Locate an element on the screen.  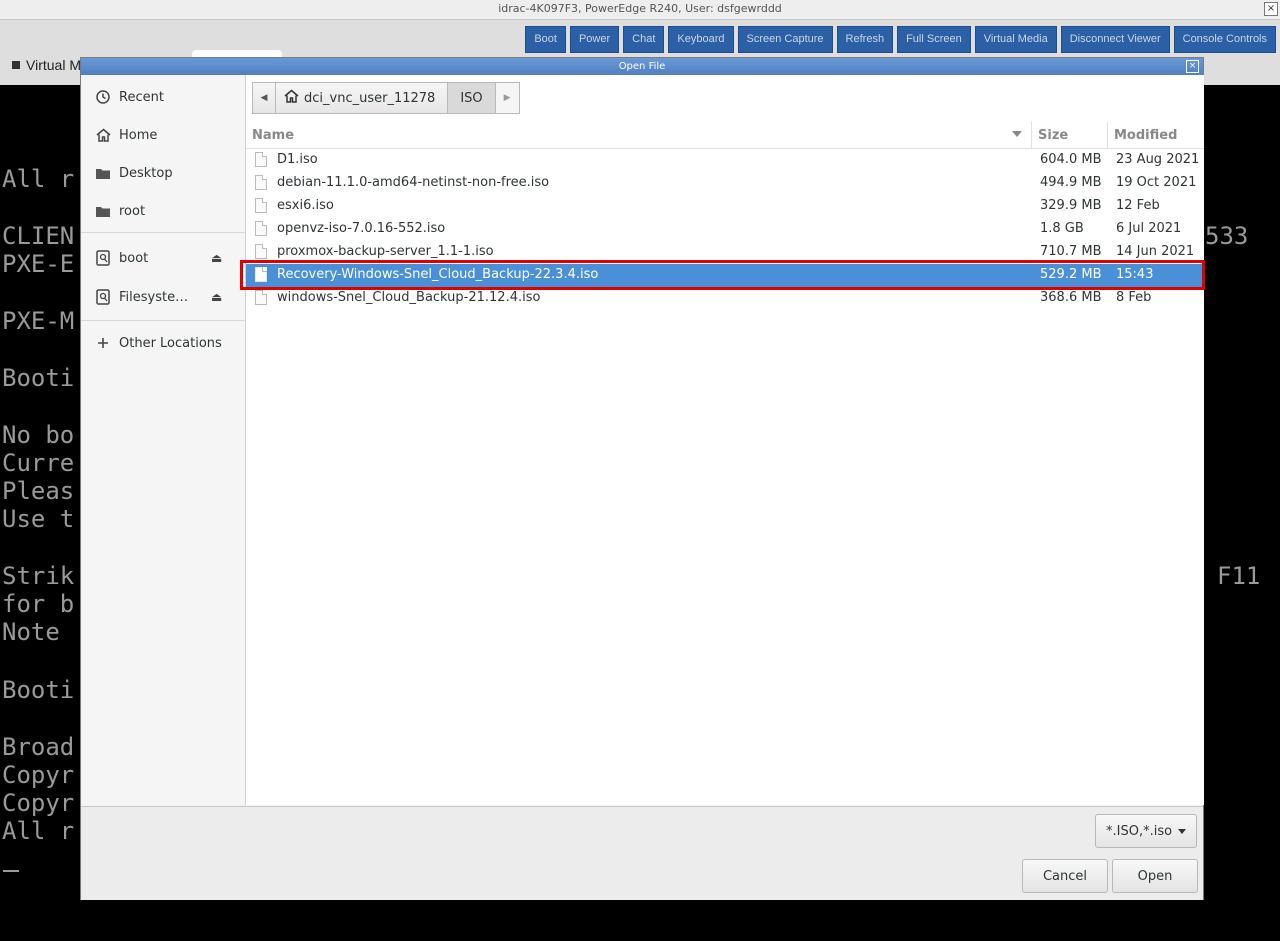
console-line: Use t is located at coordinates (38, 519).